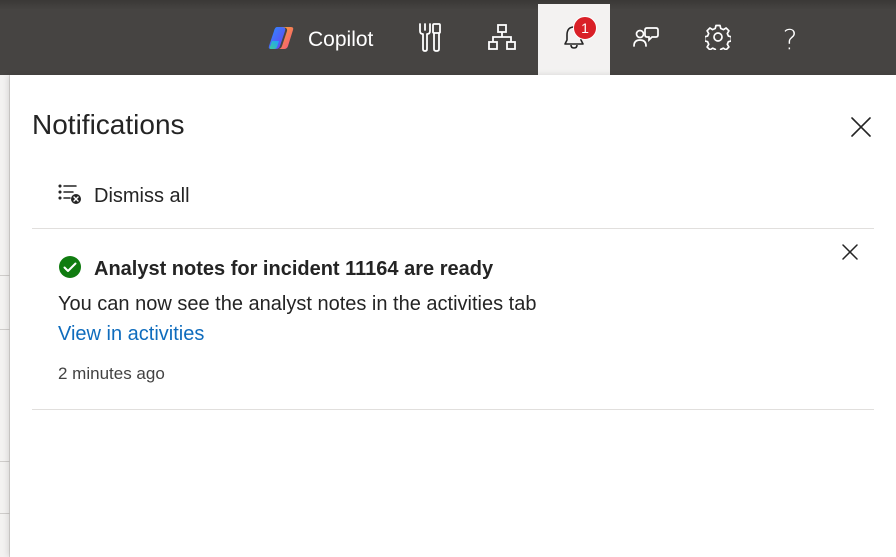 Image resolution: width=896 pixels, height=557 pixels. Describe the element at coordinates (850, 252) in the screenshot. I see `dismiss-notification-button` at that location.